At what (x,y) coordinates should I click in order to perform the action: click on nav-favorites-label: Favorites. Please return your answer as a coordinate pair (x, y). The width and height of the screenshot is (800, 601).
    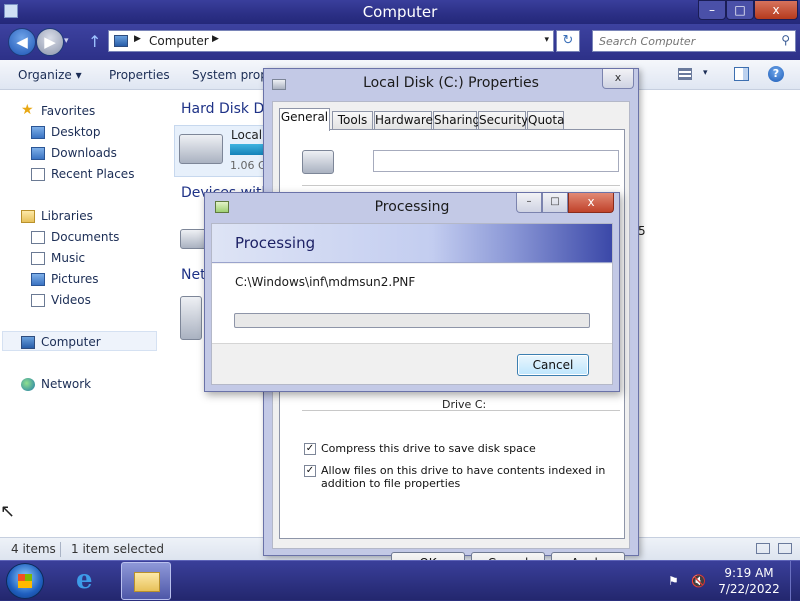
    Looking at the image, I should click on (68, 111).